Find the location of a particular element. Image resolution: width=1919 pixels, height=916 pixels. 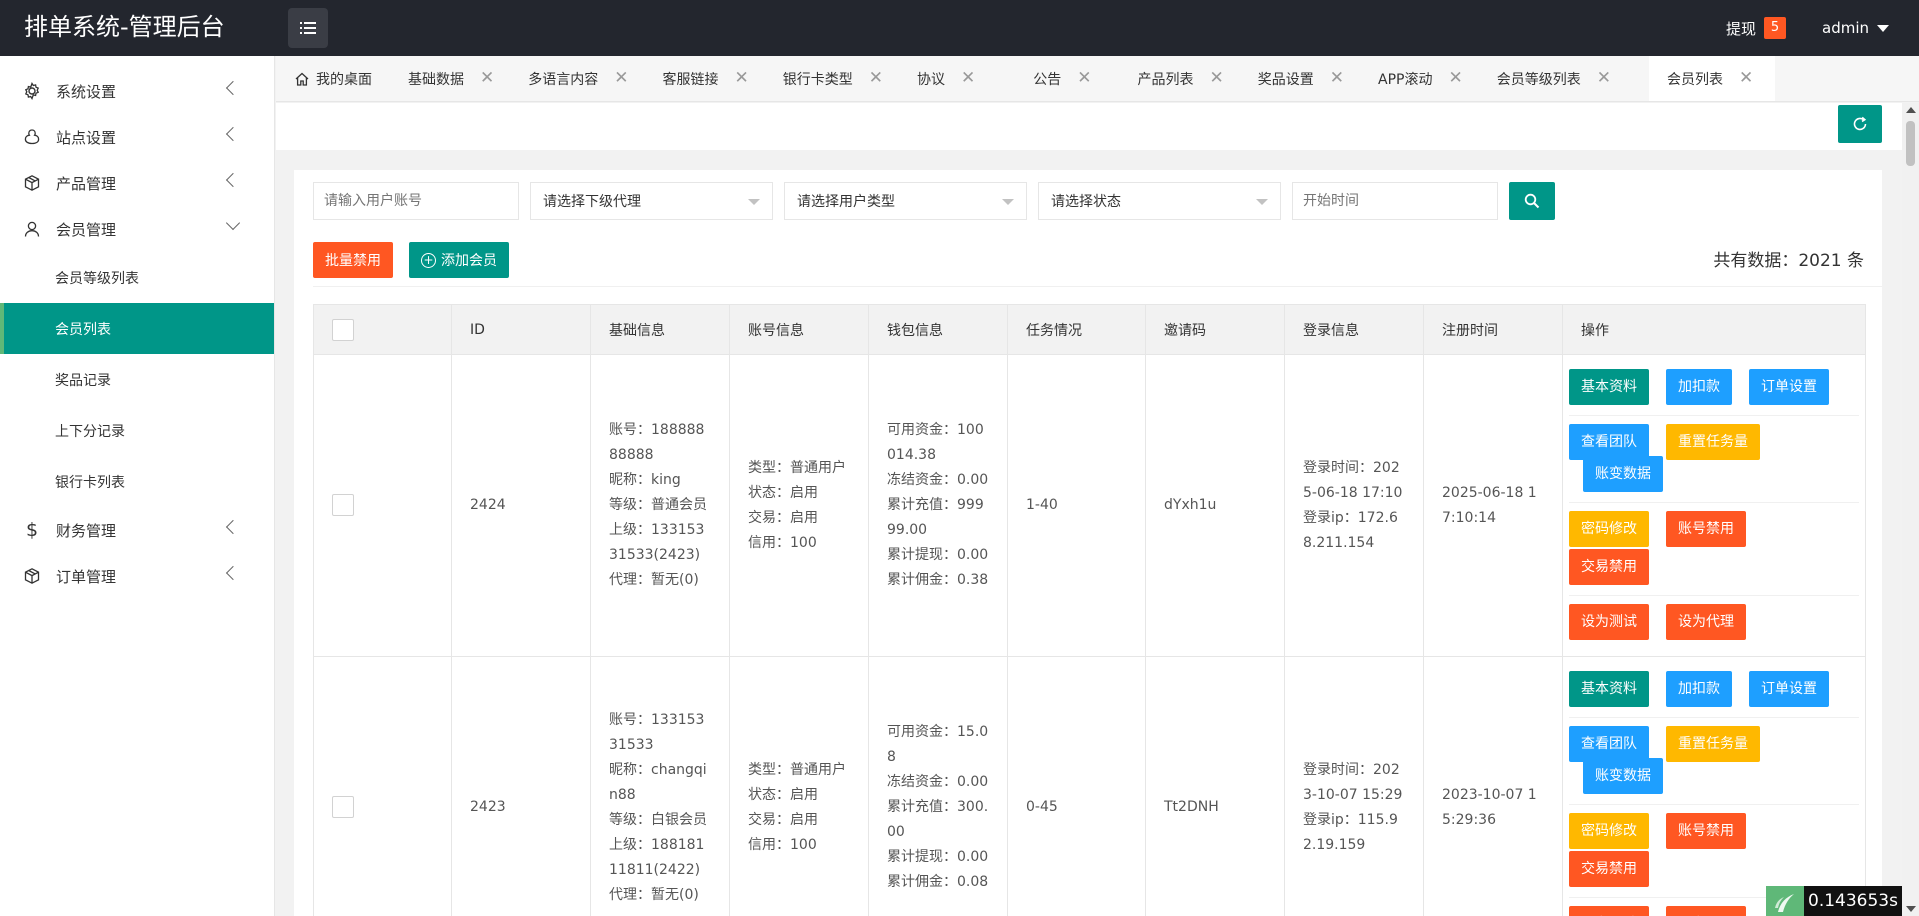

triangle-down-icon is located at coordinates (1262, 202).